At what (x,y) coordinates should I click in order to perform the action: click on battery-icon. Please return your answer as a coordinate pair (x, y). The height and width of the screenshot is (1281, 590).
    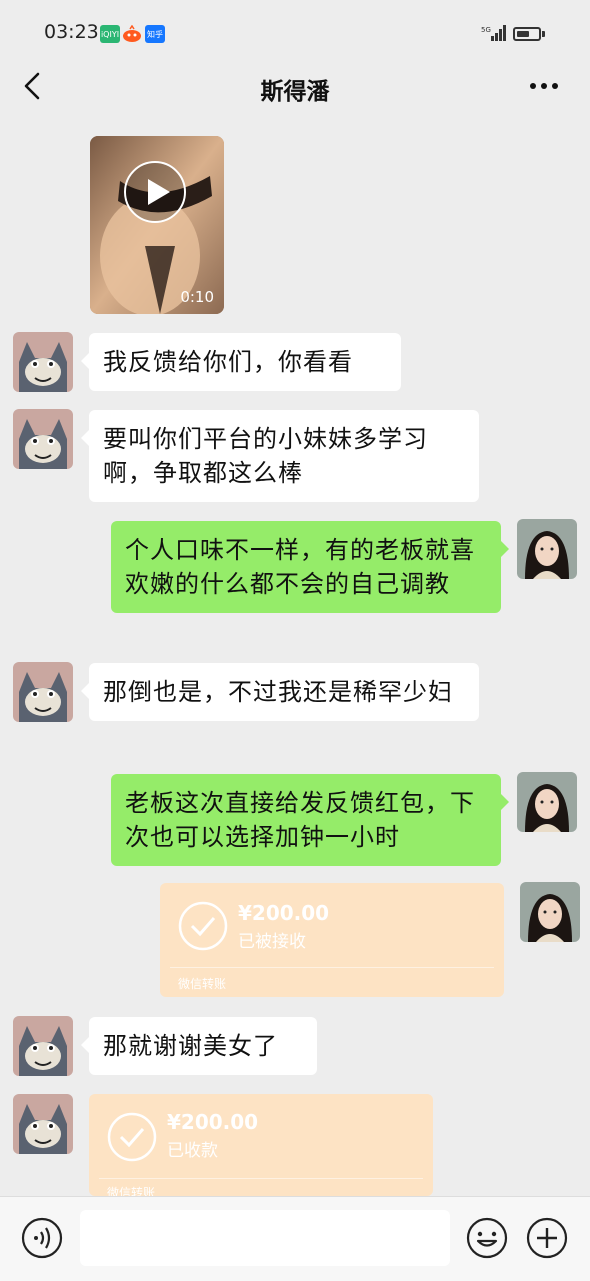
    Looking at the image, I should click on (527, 34).